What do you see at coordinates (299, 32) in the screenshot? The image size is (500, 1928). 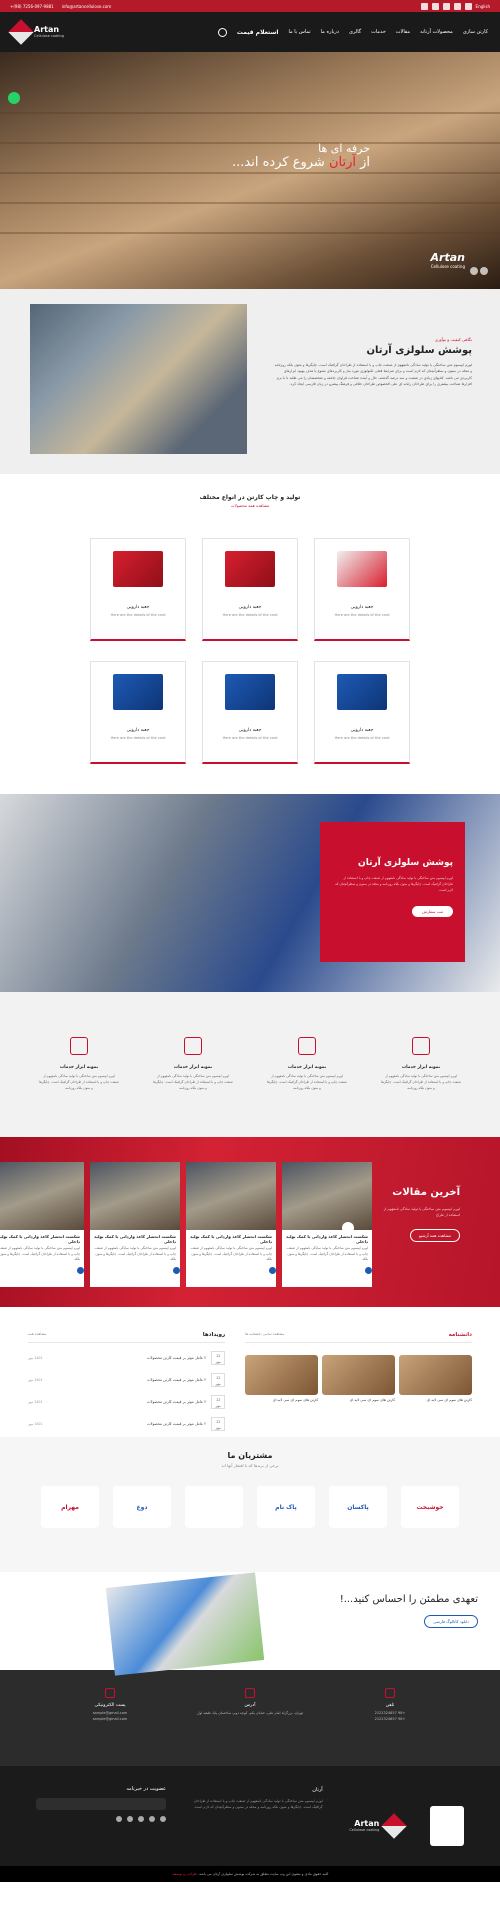 I see `nav-item-contact: تماس با ما` at bounding box center [299, 32].